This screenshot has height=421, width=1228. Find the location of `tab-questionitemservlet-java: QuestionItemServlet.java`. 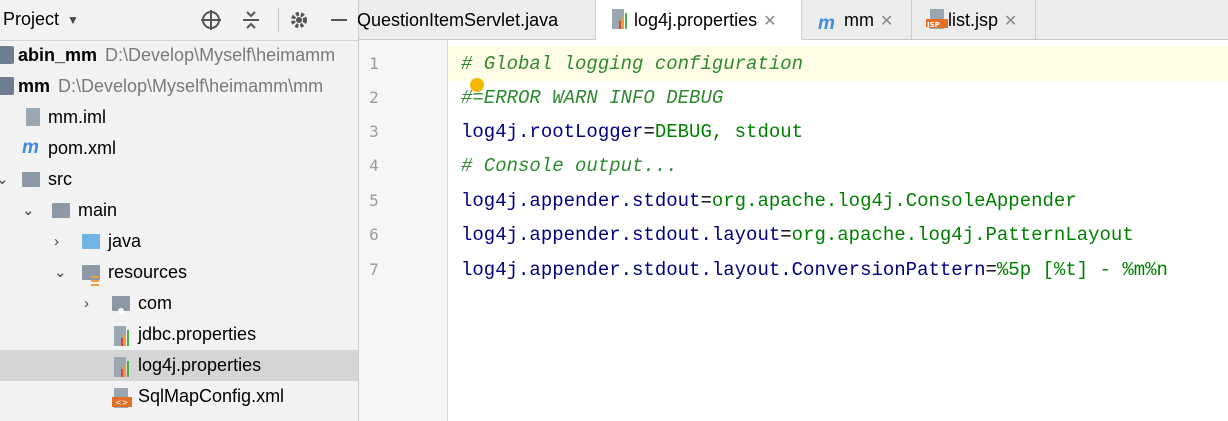

tab-questionitemservlet-java: QuestionItemServlet.java is located at coordinates (476, 19).